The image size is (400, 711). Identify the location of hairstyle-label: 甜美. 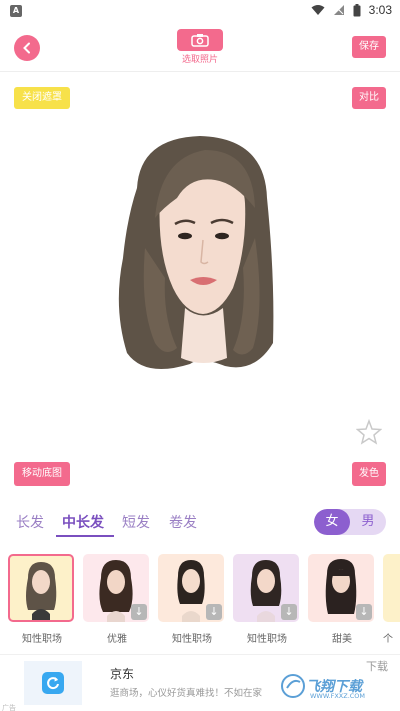
(342, 639).